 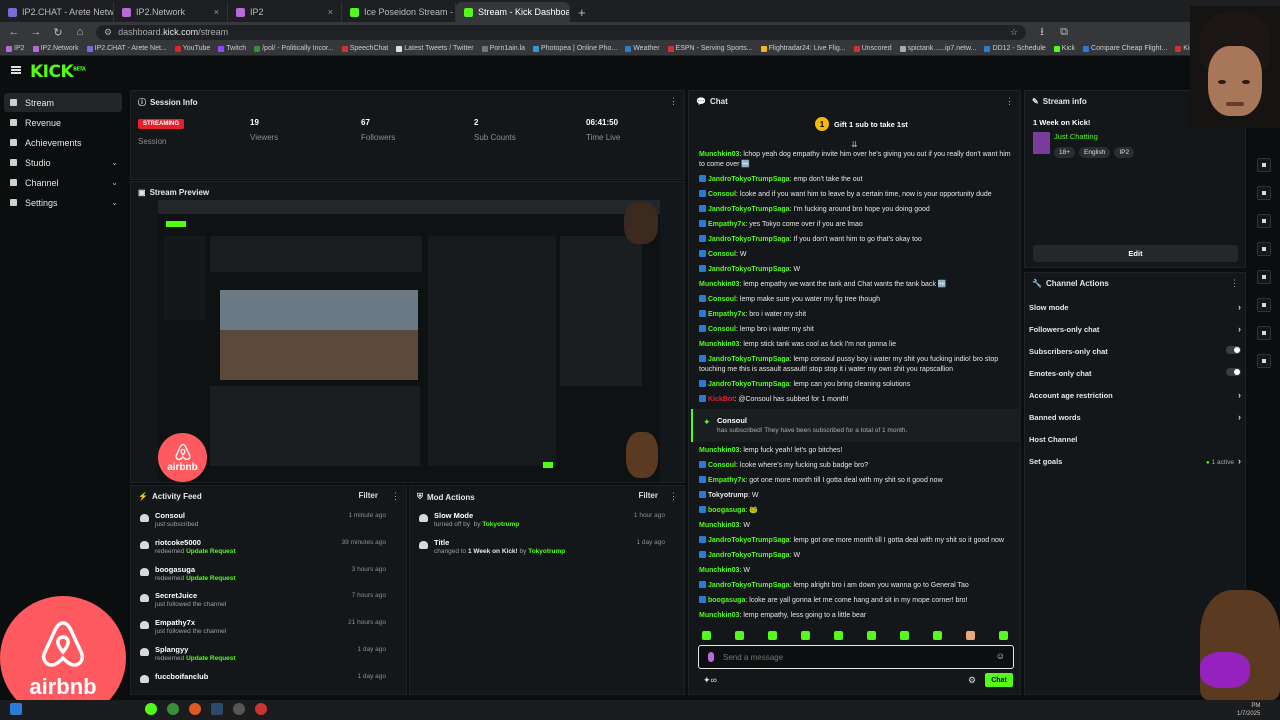 I want to click on activity-row: Consoul just subscribed 1 minute ago, so click(x=263, y=522).